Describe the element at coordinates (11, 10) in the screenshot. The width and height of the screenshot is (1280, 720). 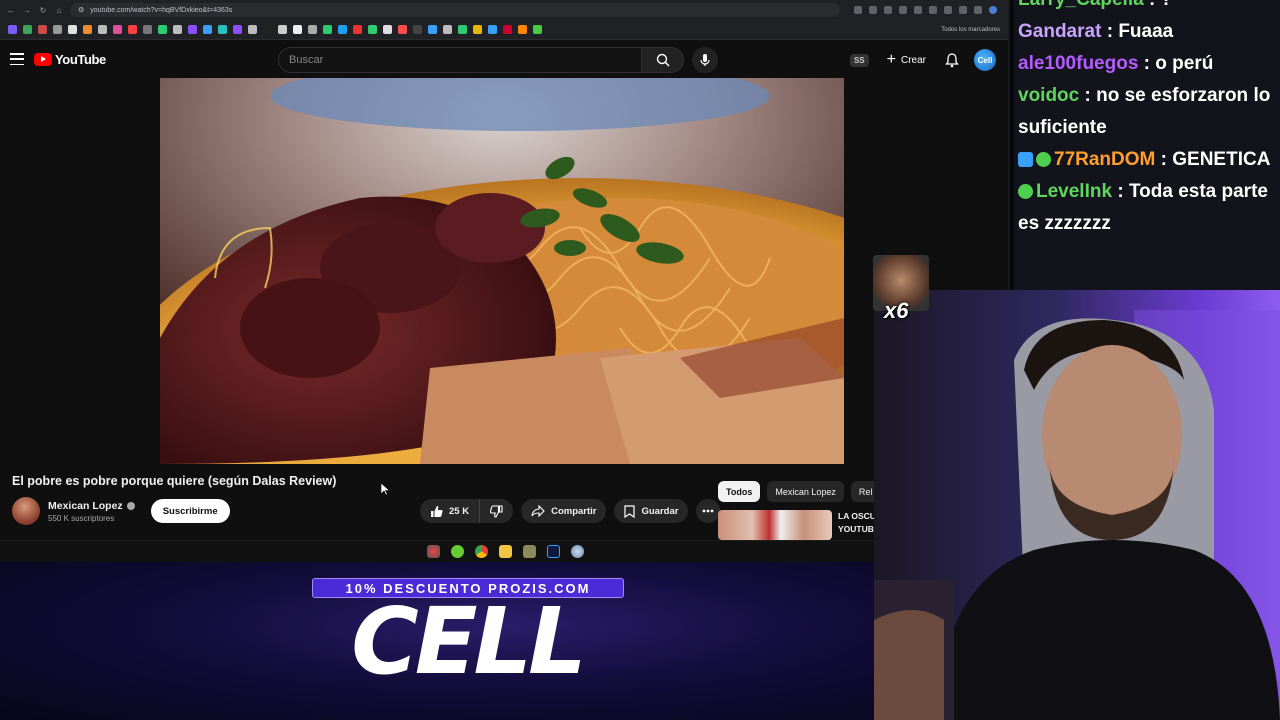
I see `back-icon: ←` at that location.